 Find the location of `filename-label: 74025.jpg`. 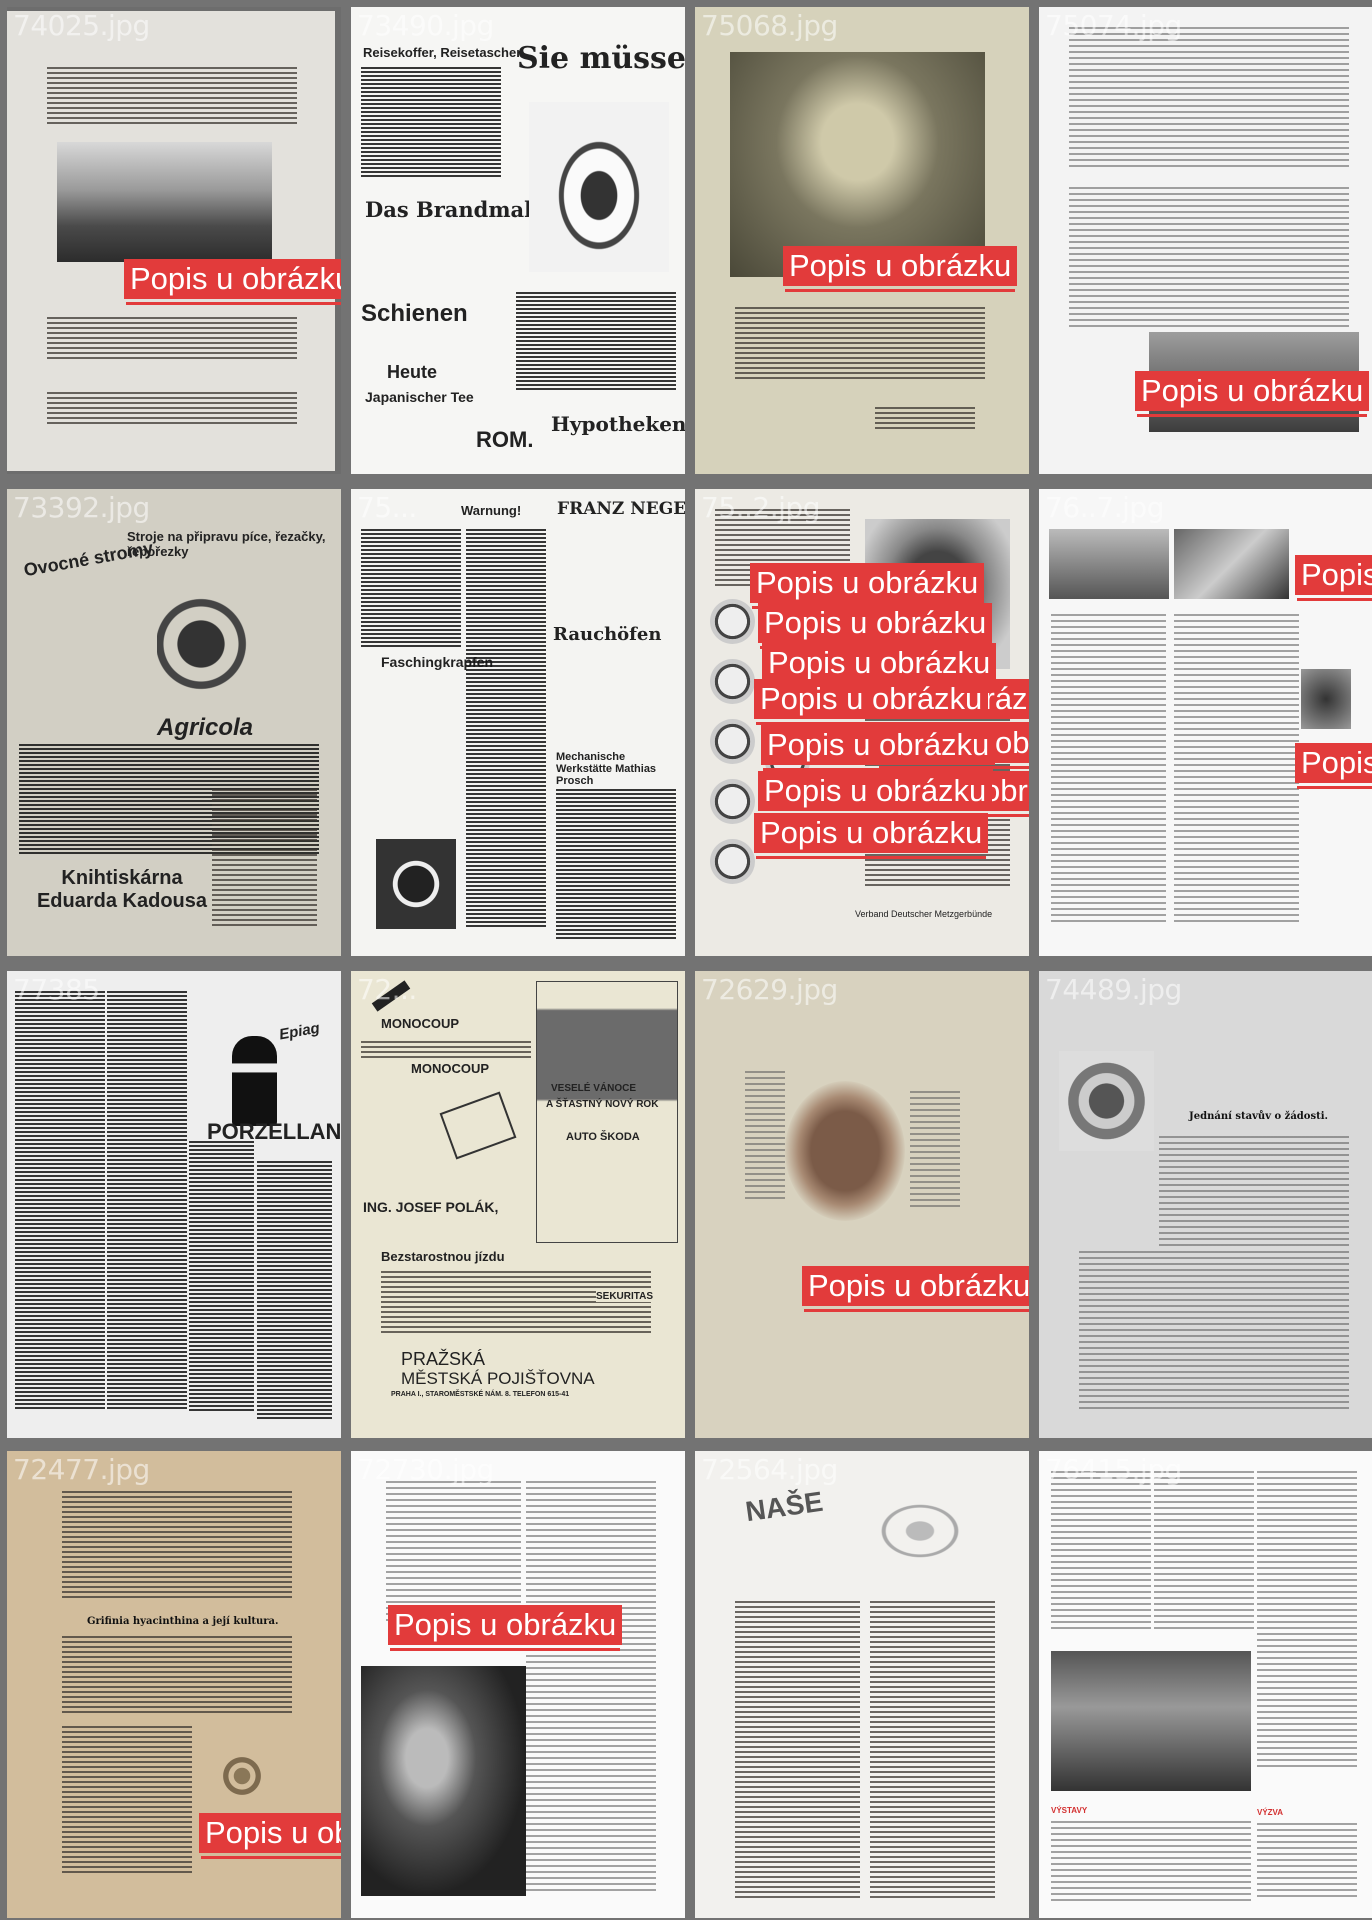

filename-label: 74025.jpg is located at coordinates (81, 25).